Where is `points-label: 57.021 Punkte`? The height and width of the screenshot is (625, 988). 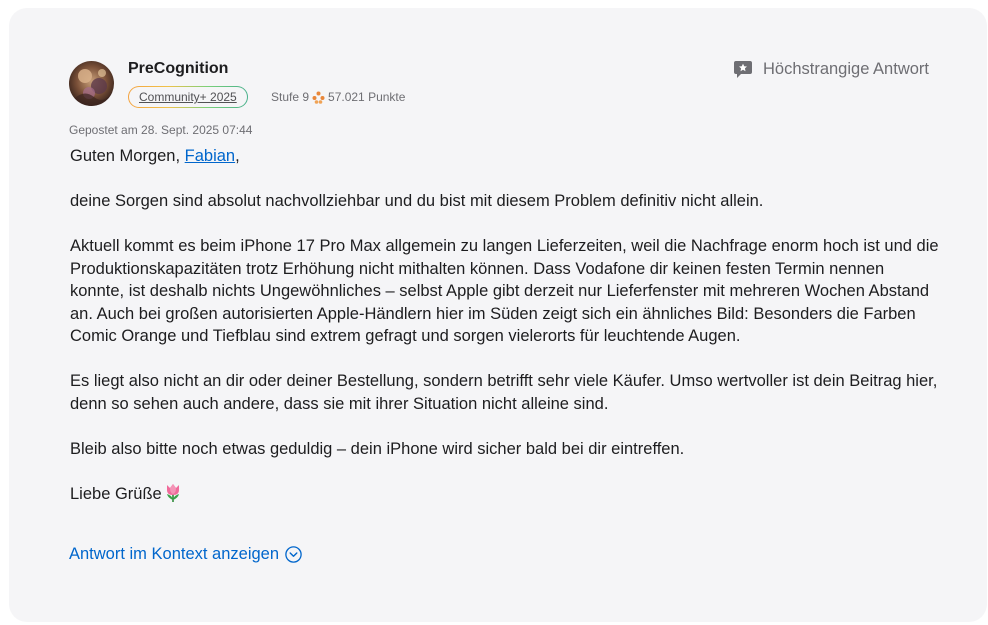 points-label: 57.021 Punkte is located at coordinates (367, 97).